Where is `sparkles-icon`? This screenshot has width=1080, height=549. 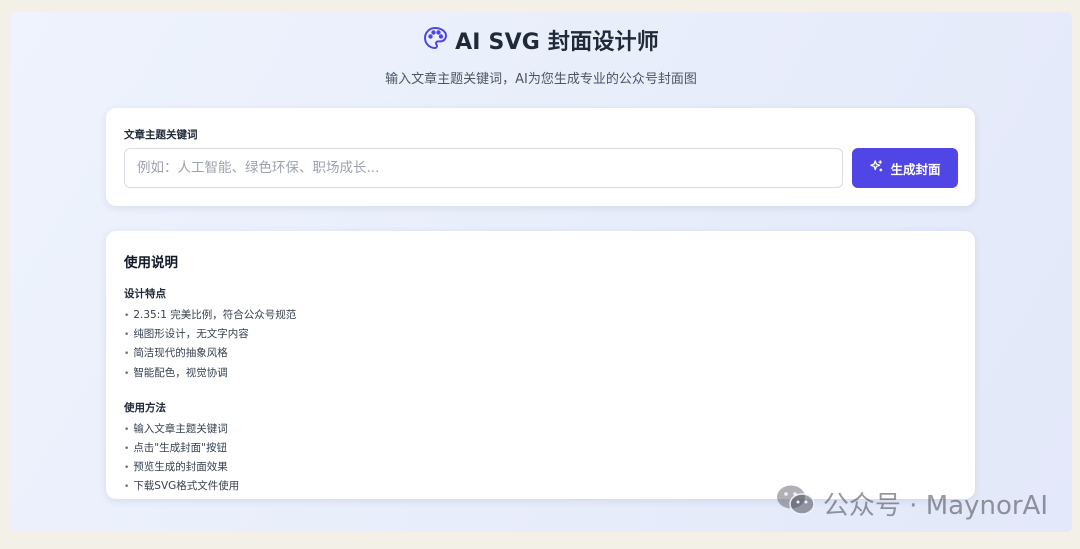
sparkles-icon is located at coordinates (876, 168).